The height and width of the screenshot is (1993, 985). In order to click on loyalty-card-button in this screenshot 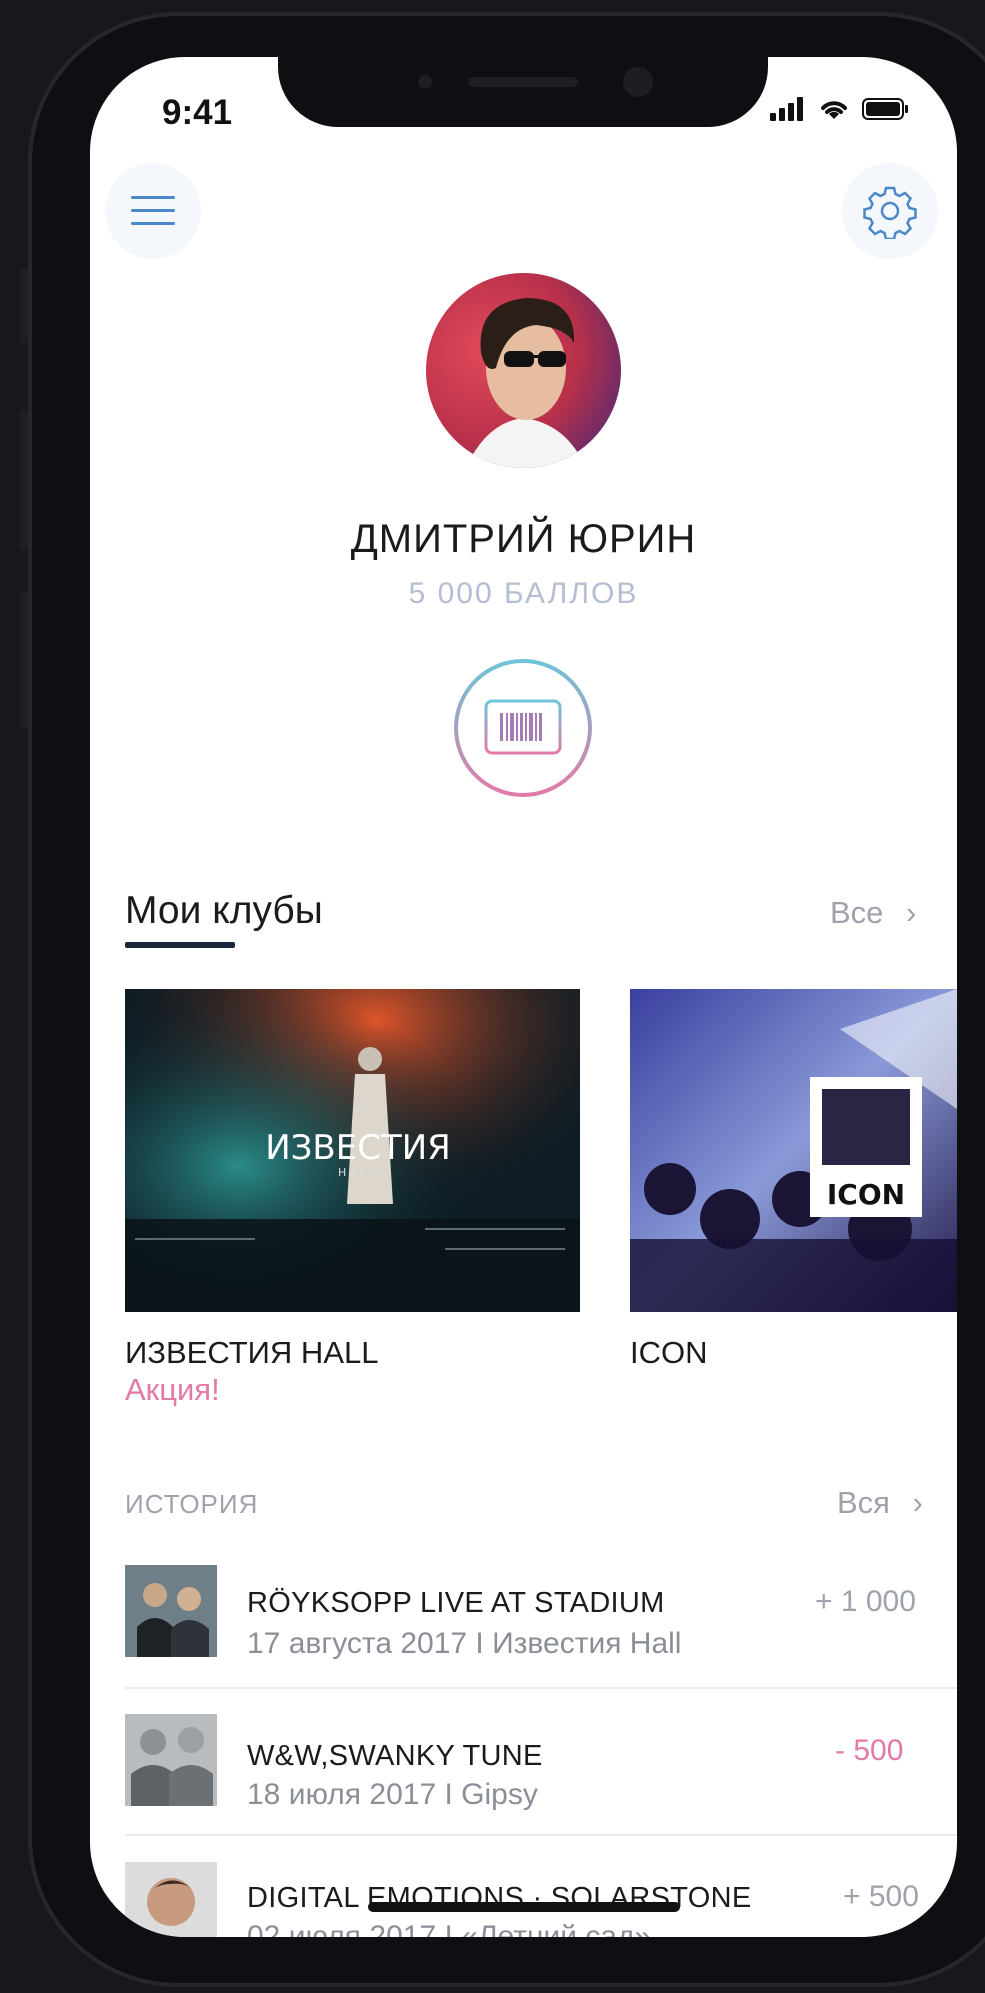, I will do `click(523, 730)`.